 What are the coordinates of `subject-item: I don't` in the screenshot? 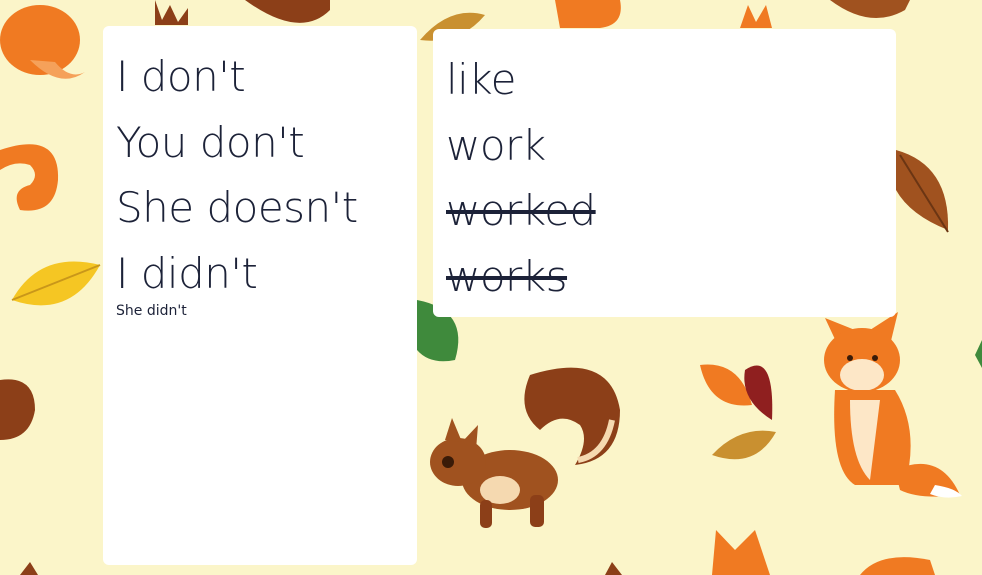 It's located at (266, 77).